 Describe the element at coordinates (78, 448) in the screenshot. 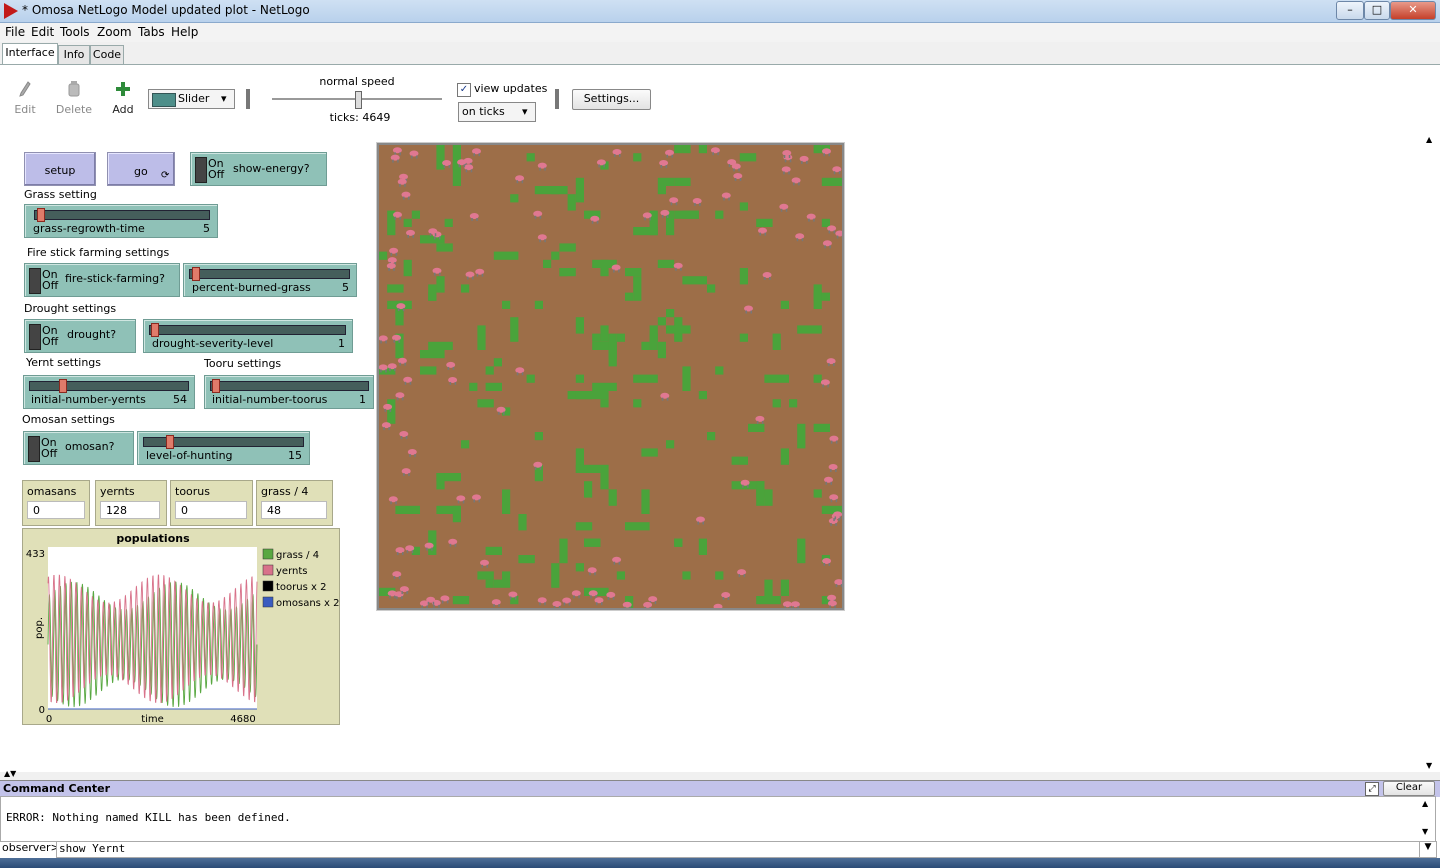

I see `omosan-switch: On Off omosan?` at that location.